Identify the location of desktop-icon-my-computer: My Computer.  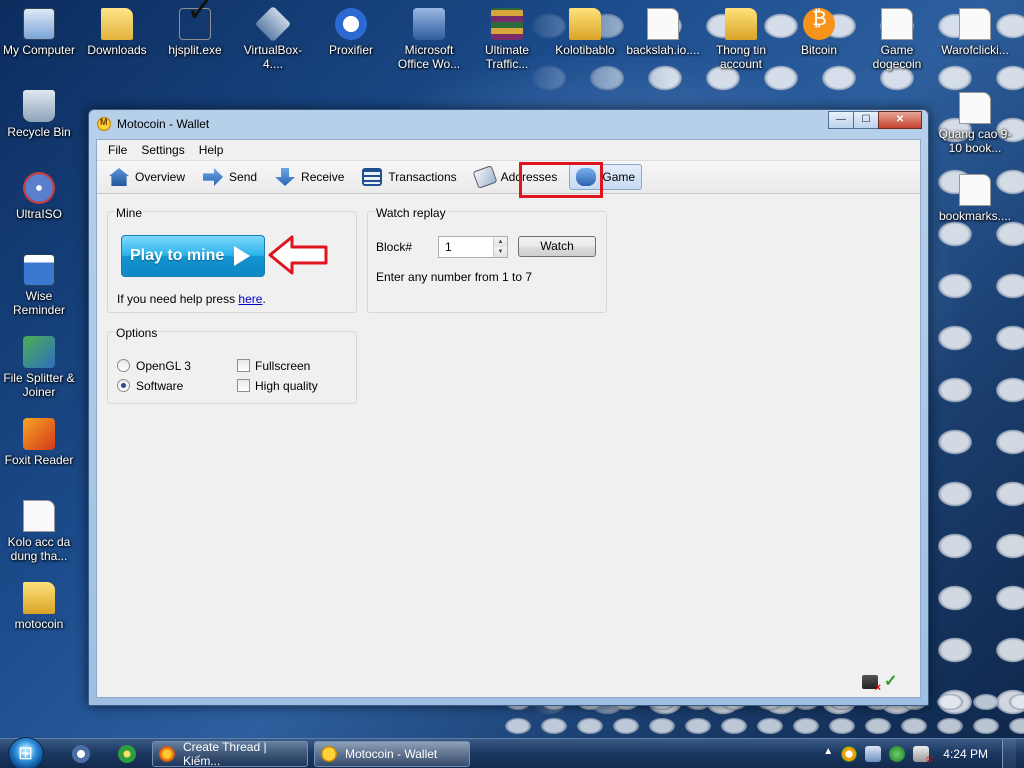
(39, 32).